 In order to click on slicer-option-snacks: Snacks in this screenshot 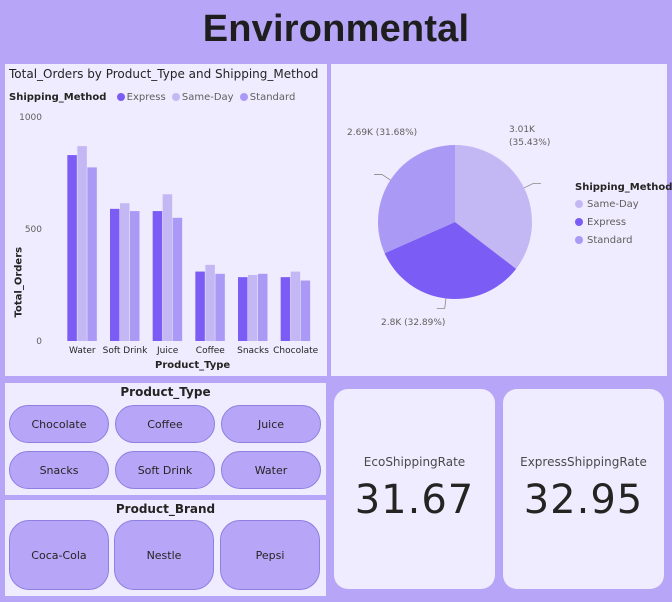, I will do `click(59, 470)`.